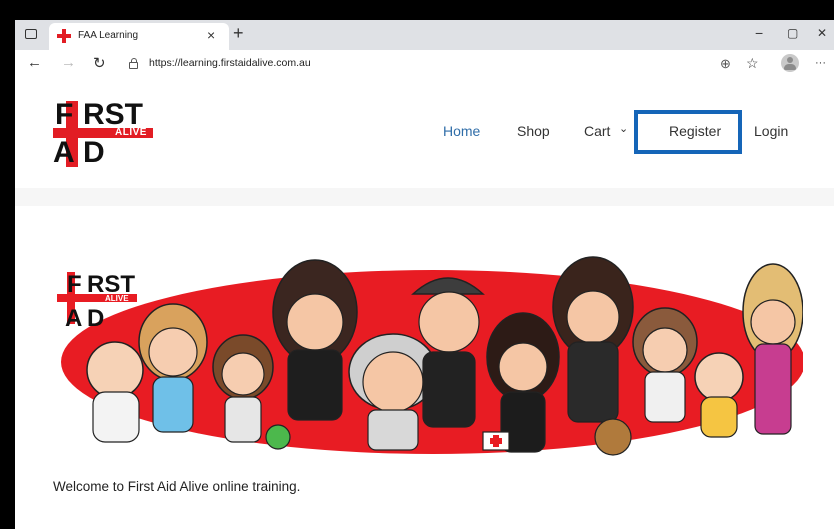 The height and width of the screenshot is (529, 834). I want to click on chevron-down-icon: ⌄, so click(623, 128).